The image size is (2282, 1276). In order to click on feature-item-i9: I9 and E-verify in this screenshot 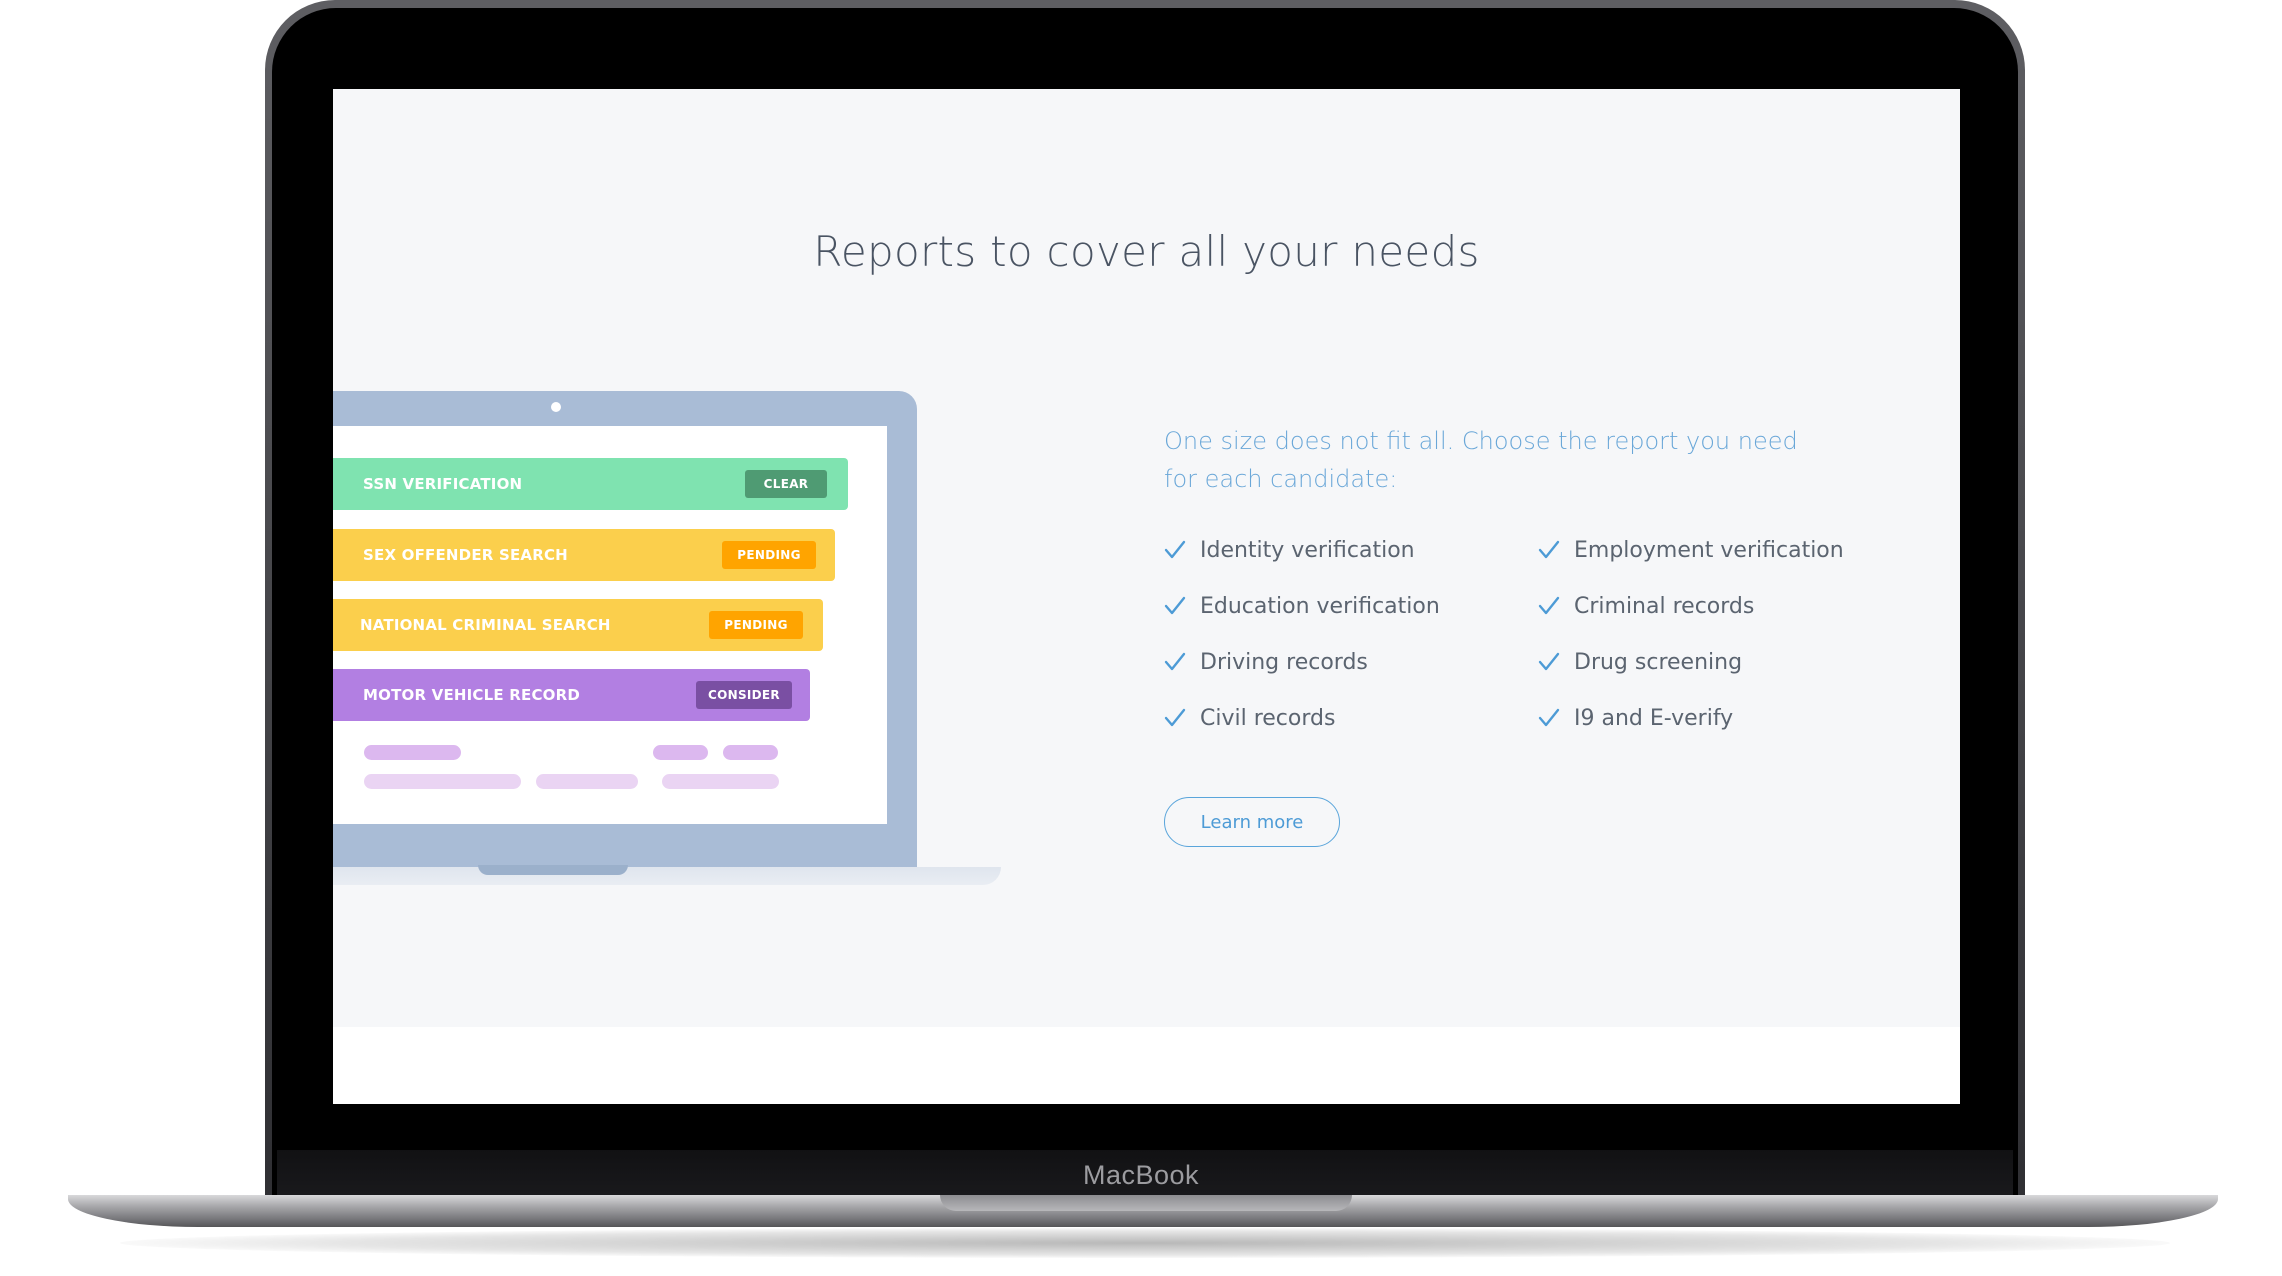, I will do `click(1635, 718)`.